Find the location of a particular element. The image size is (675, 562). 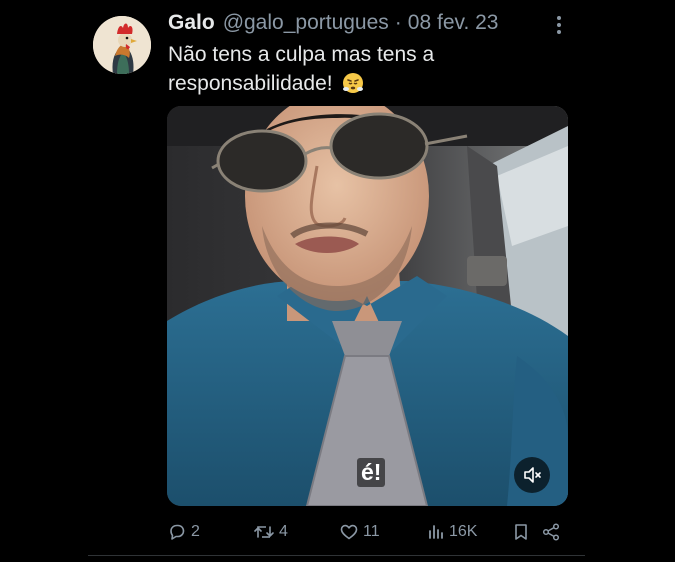

tweet-date: 08 fev. 23 is located at coordinates (453, 23).